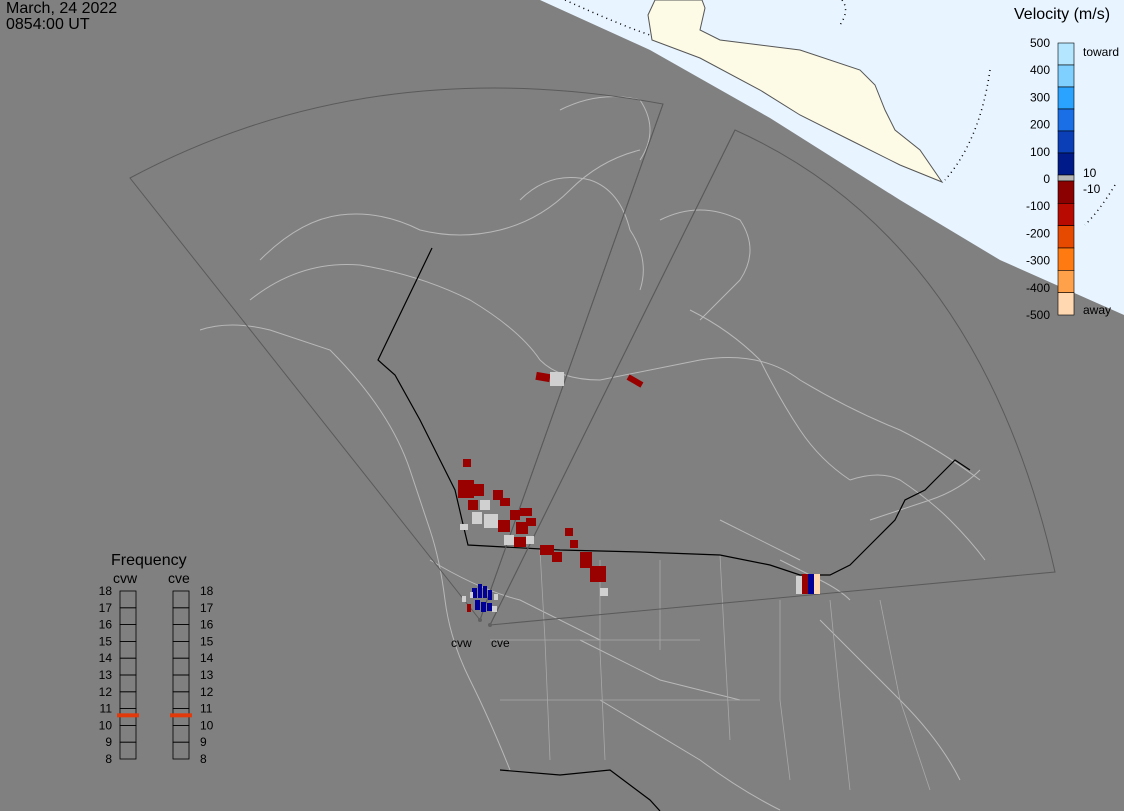 Image resolution: width=1124 pixels, height=811 pixels. I want to click on colorbar-swatches, so click(1066, 179).